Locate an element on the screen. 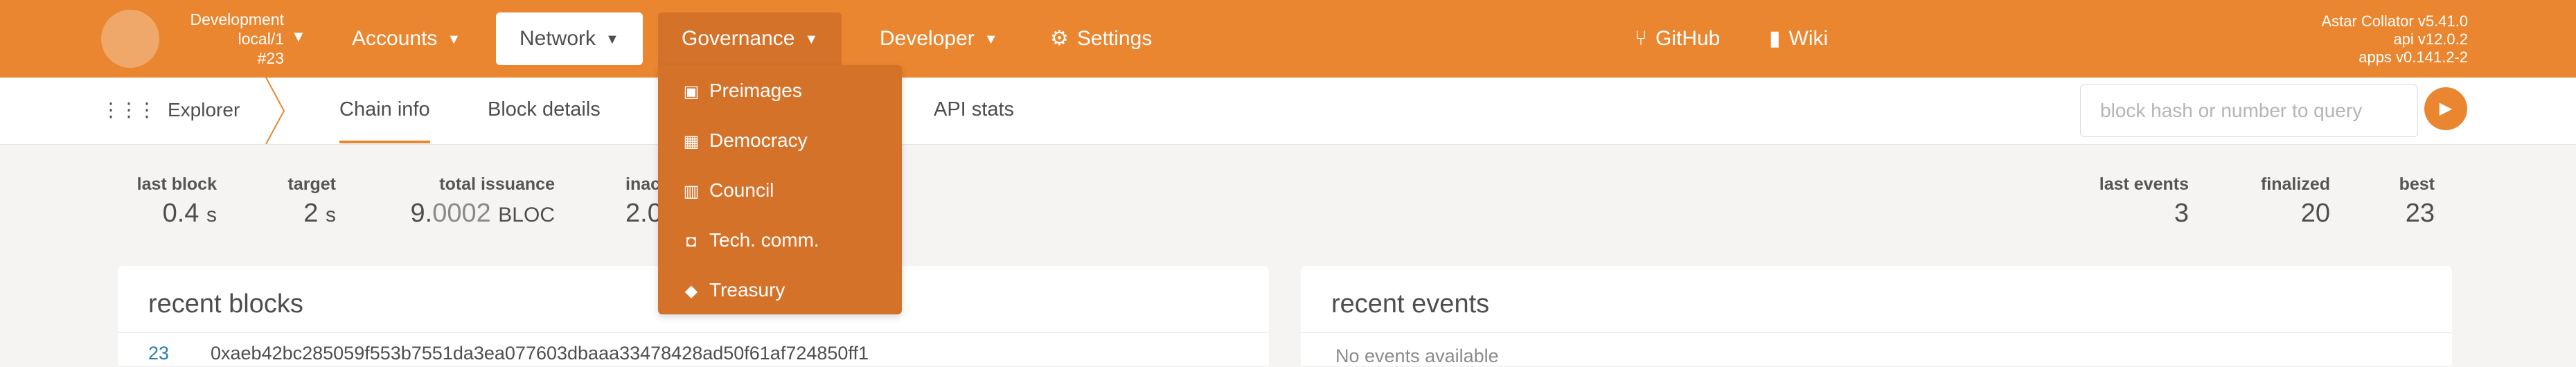 Image resolution: width=2576 pixels, height=367 pixels. stat-value: 3 is located at coordinates (2181, 213).